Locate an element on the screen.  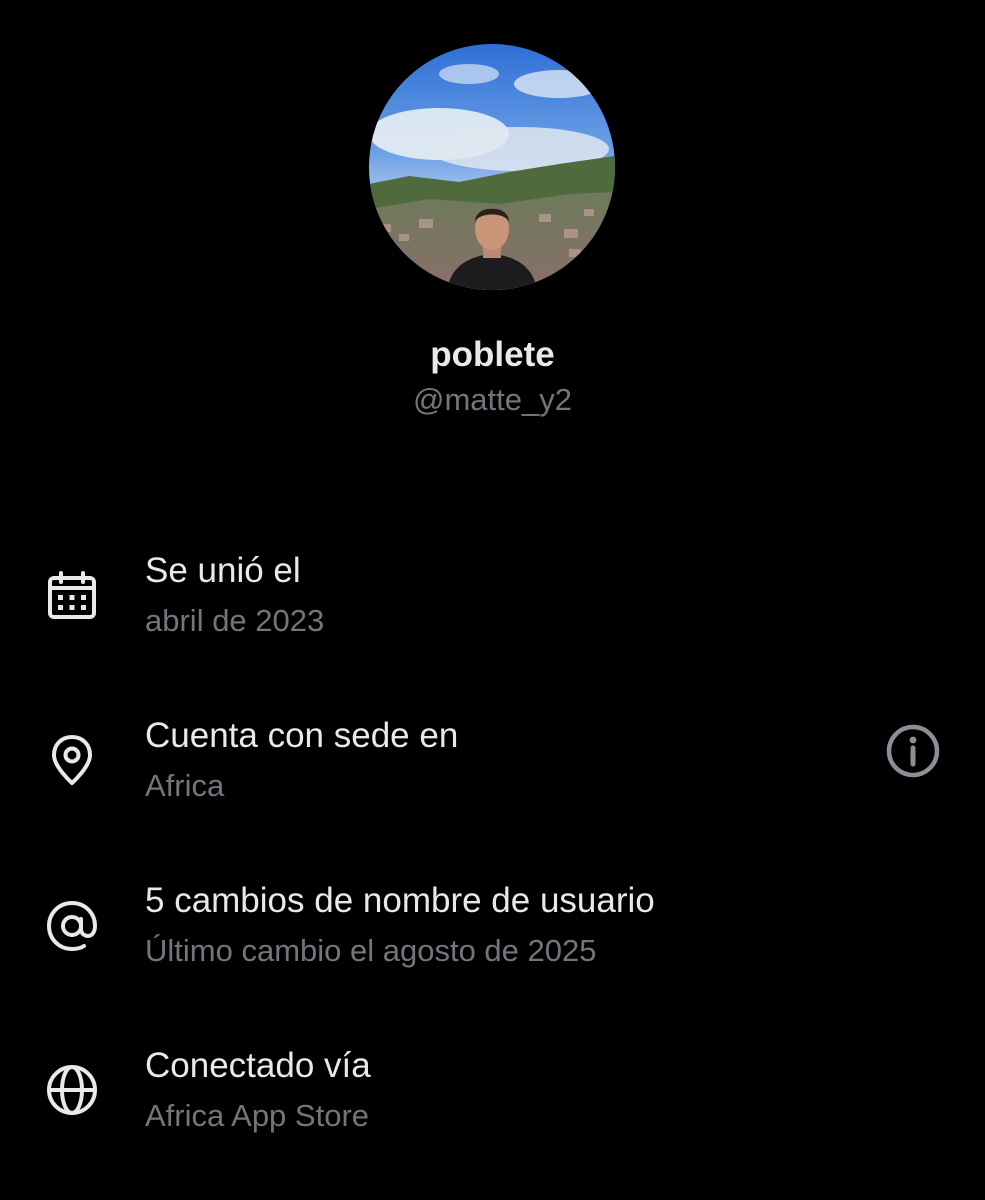
row-title: Se unió el is located at coordinates (223, 570).